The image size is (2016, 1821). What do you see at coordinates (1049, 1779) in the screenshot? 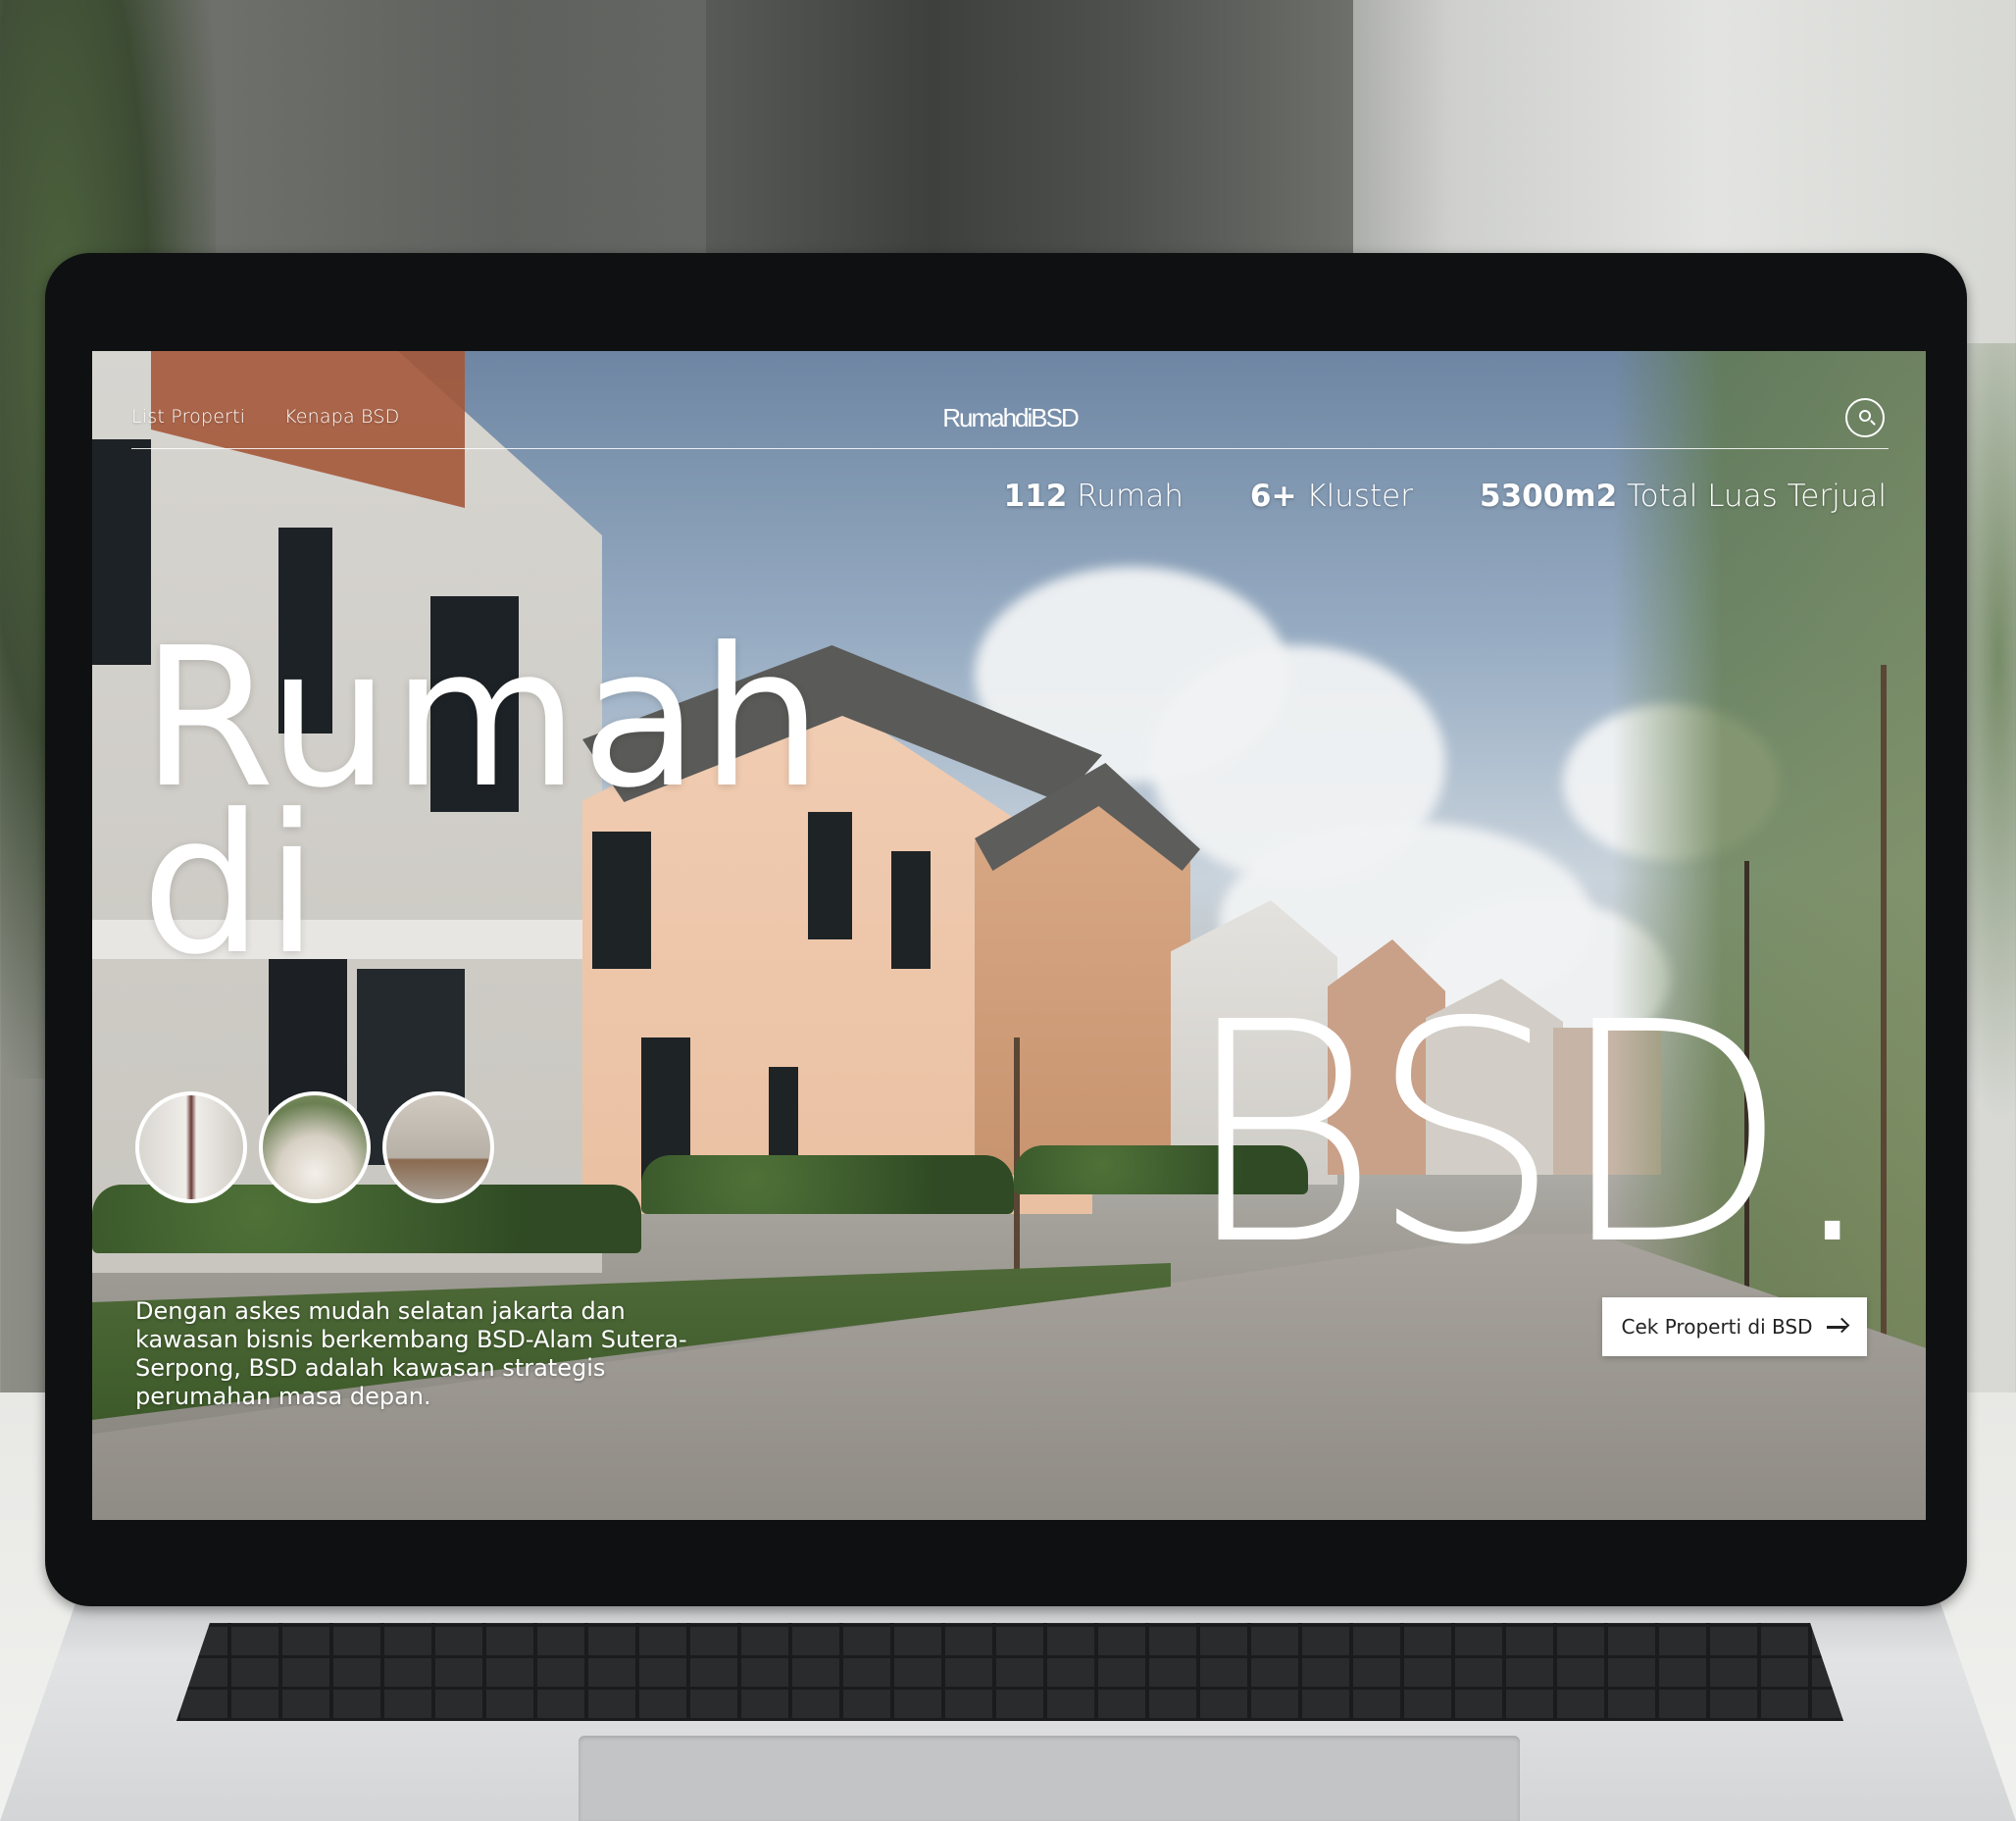
I see `laptop-trackpad` at bounding box center [1049, 1779].